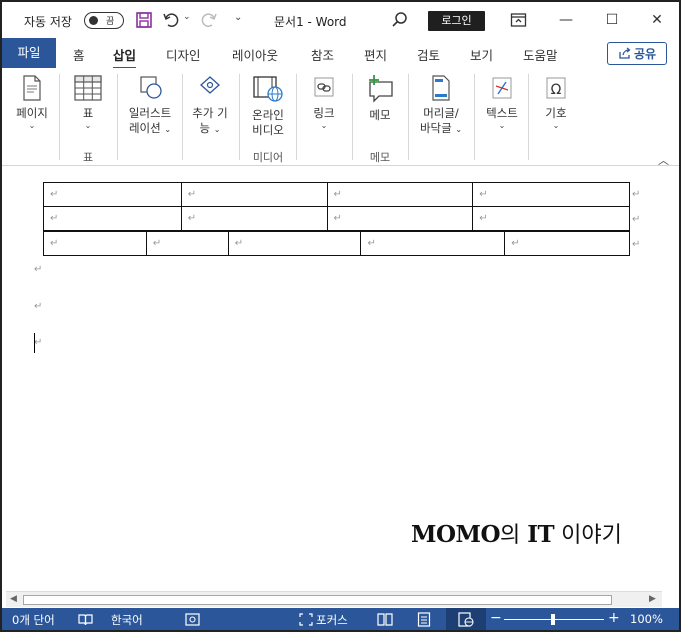 This screenshot has width=681, height=632. What do you see at coordinates (324, 87) in the screenshot?
I see `link-icon` at bounding box center [324, 87].